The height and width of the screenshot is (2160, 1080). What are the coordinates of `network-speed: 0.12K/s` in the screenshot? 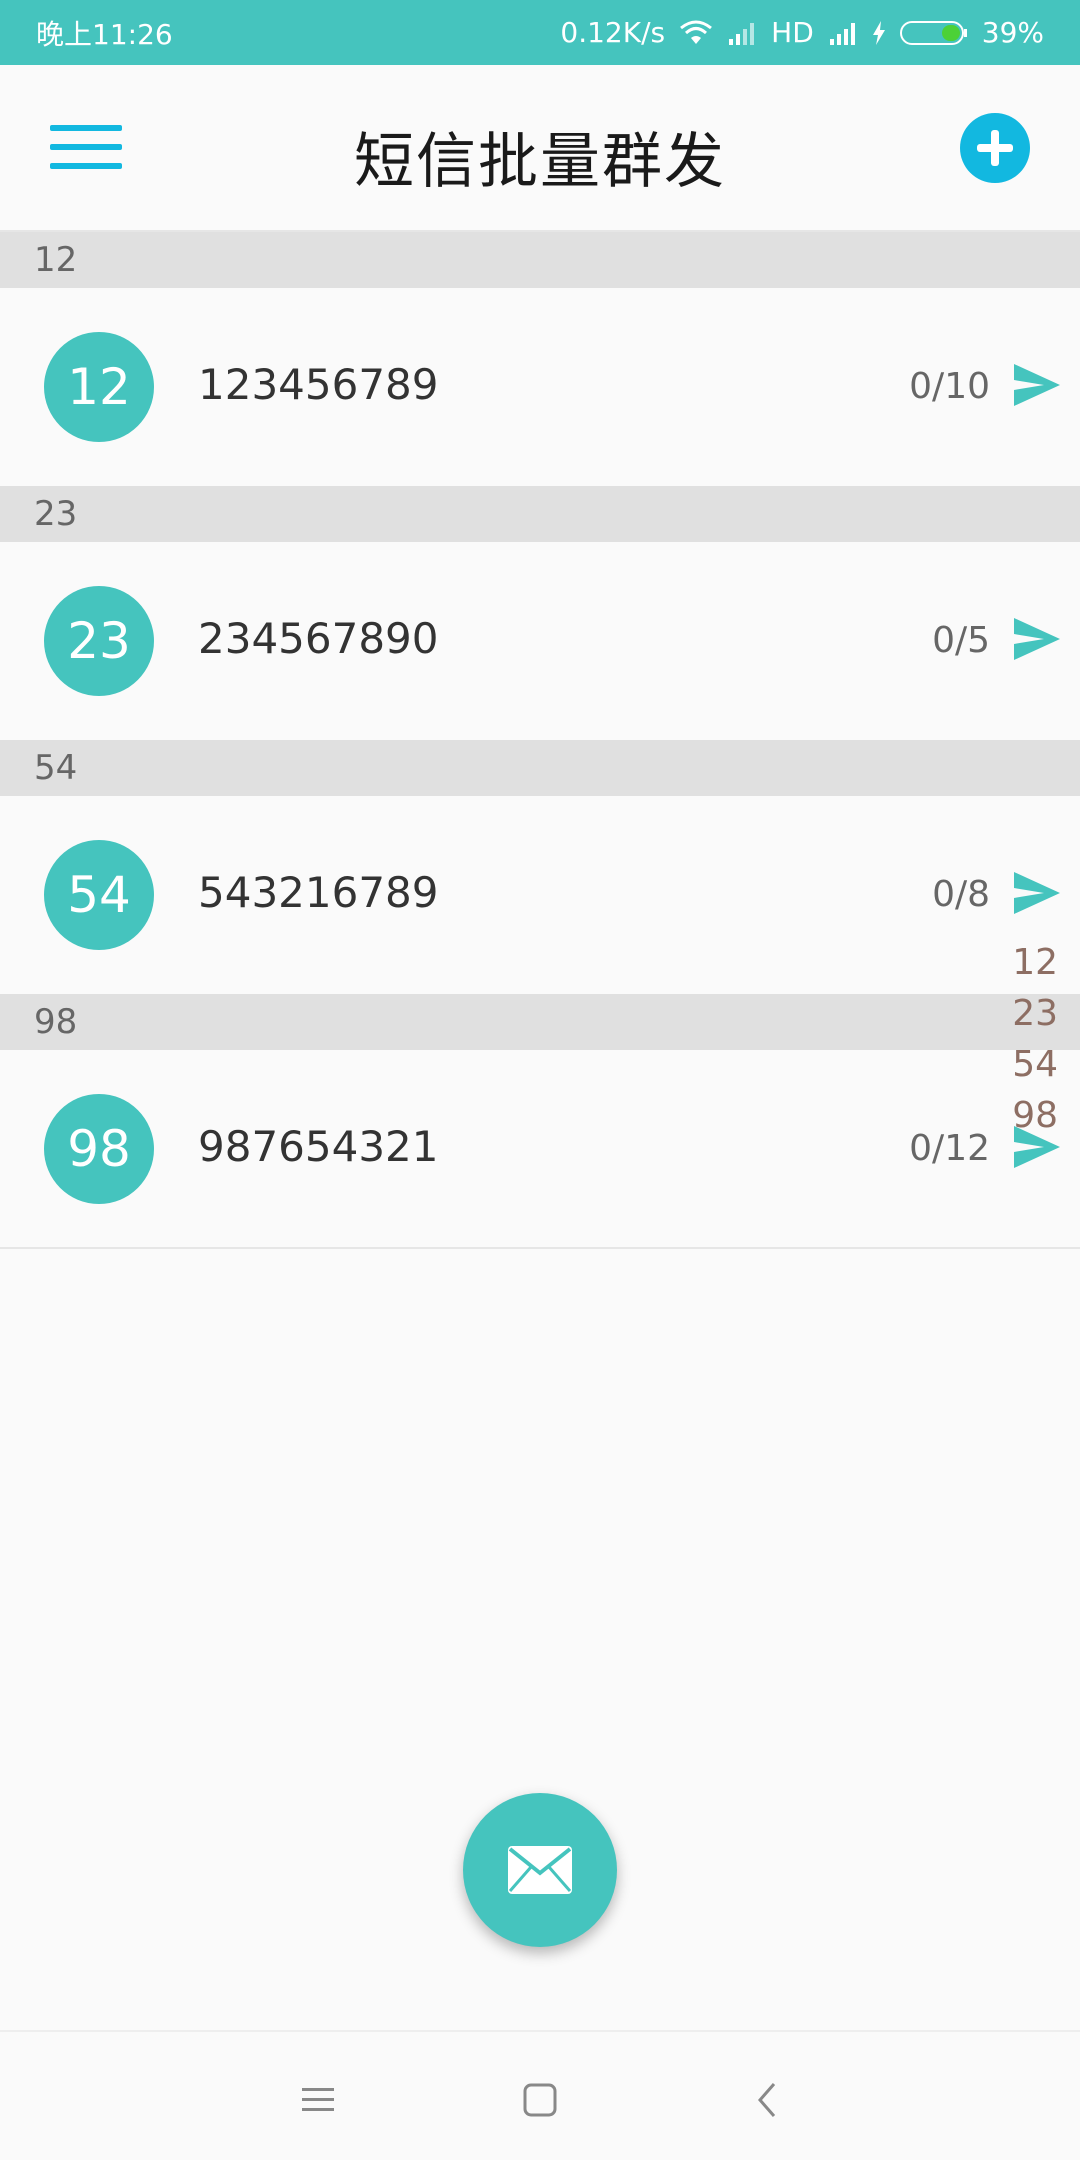 It's located at (613, 32).